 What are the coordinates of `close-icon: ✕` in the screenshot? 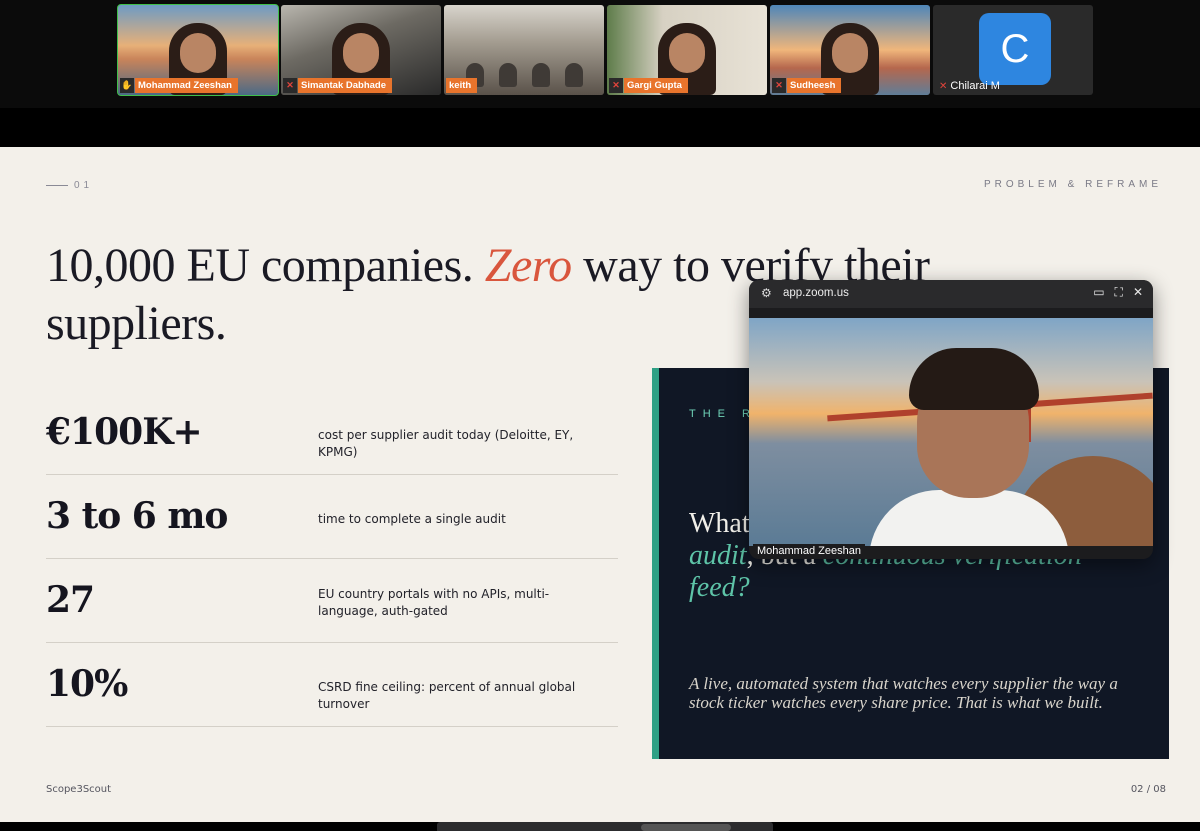 It's located at (1138, 292).